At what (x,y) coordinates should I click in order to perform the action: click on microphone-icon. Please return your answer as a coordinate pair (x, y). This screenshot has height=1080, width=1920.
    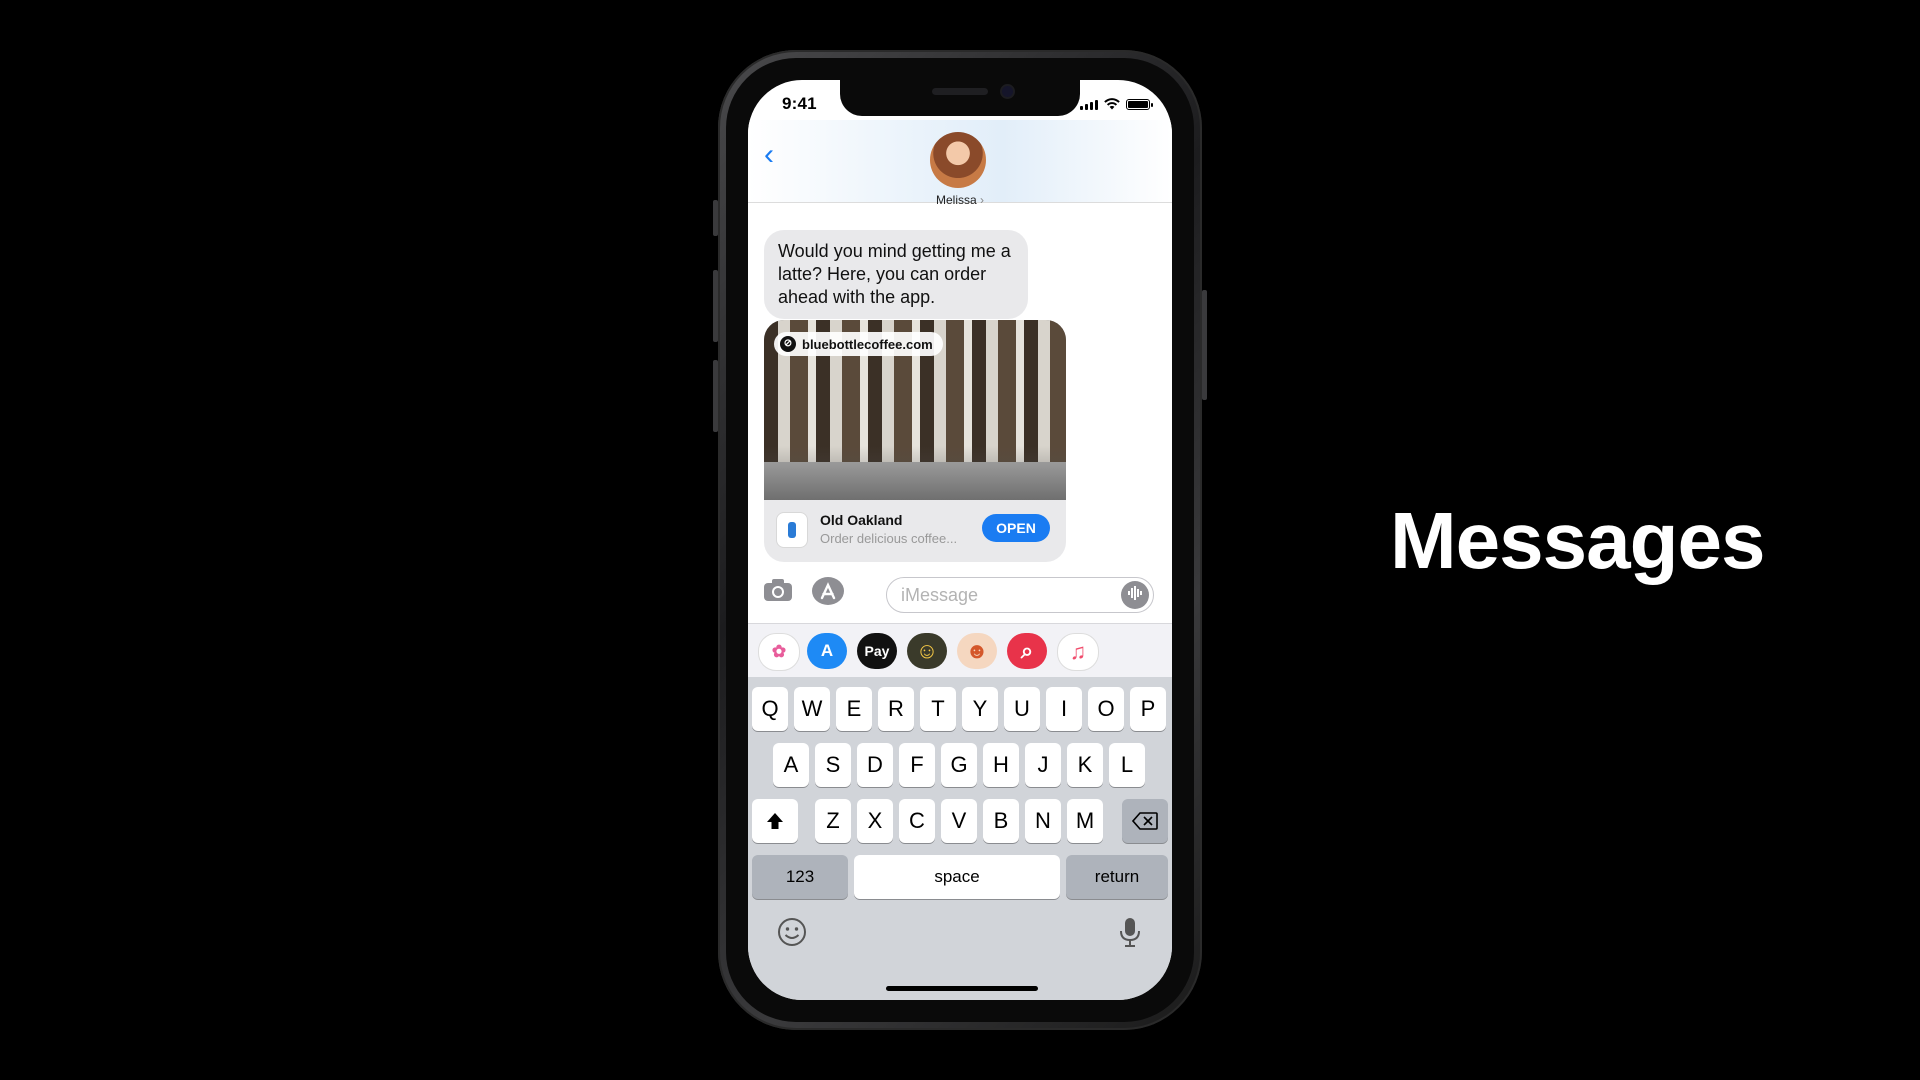
    Looking at the image, I should click on (1130, 935).